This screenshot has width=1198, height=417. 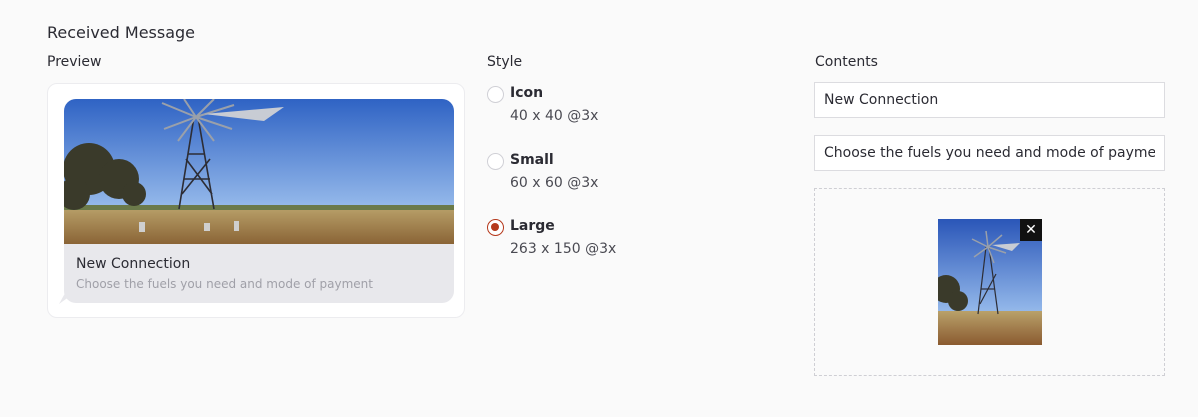 I want to click on close-icon: ✕, so click(x=1031, y=230).